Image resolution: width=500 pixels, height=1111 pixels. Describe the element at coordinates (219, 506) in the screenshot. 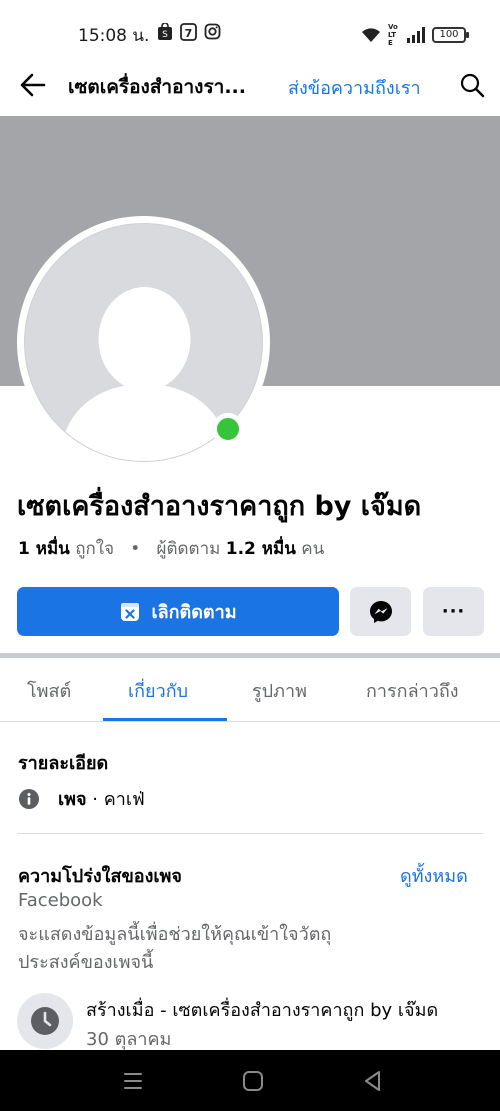

I see `page-name: เซตเครื่องสำอางราคาถูก by เจ๊มด` at that location.